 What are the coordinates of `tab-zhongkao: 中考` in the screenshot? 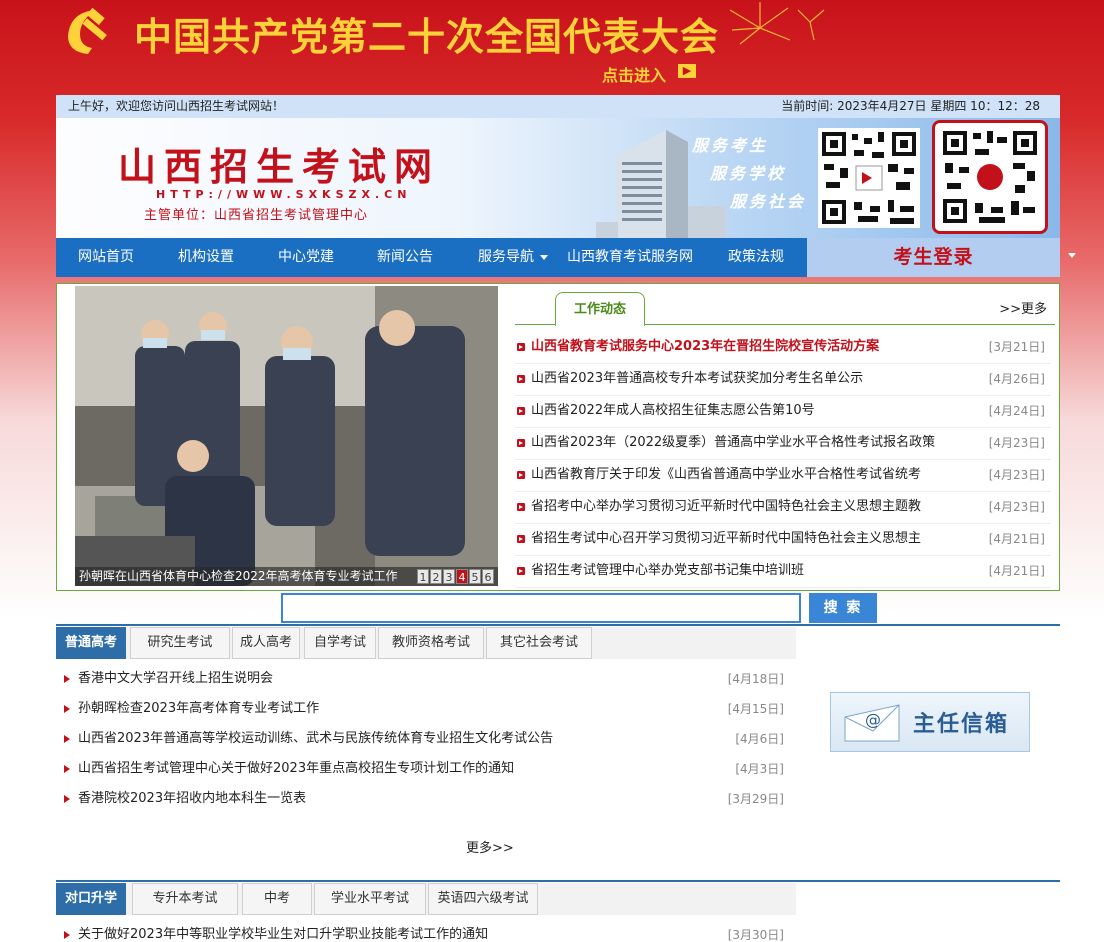 It's located at (277, 899).